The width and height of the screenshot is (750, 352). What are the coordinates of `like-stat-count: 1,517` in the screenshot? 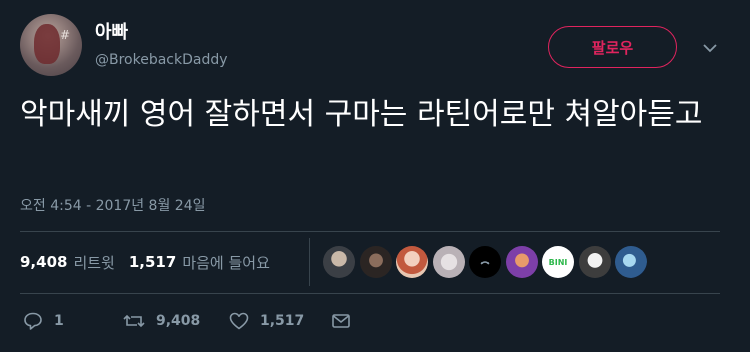 It's located at (152, 262).